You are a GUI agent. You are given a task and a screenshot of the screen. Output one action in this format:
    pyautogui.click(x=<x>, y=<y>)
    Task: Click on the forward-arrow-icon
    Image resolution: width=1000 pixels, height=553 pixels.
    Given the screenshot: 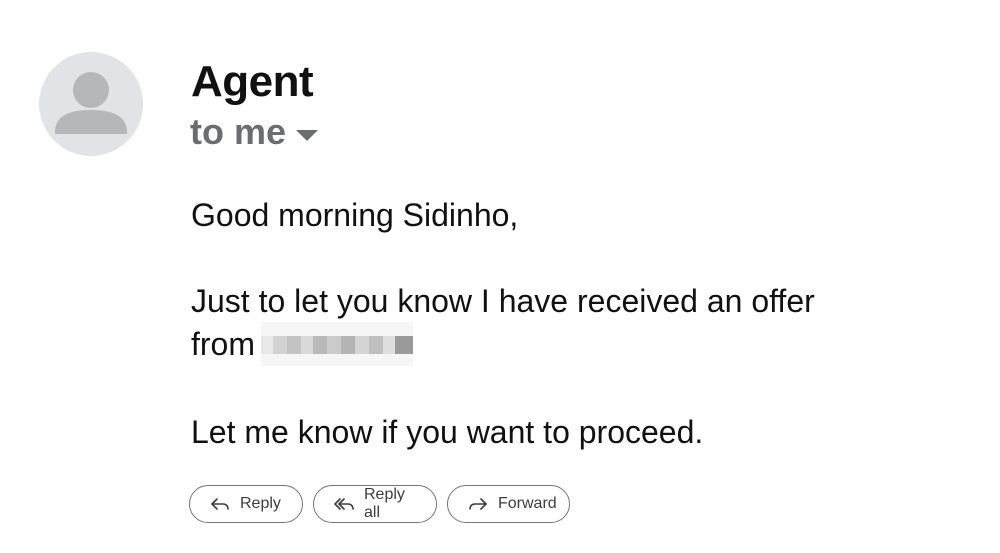 What is the action you would take?
    pyautogui.click(x=478, y=504)
    